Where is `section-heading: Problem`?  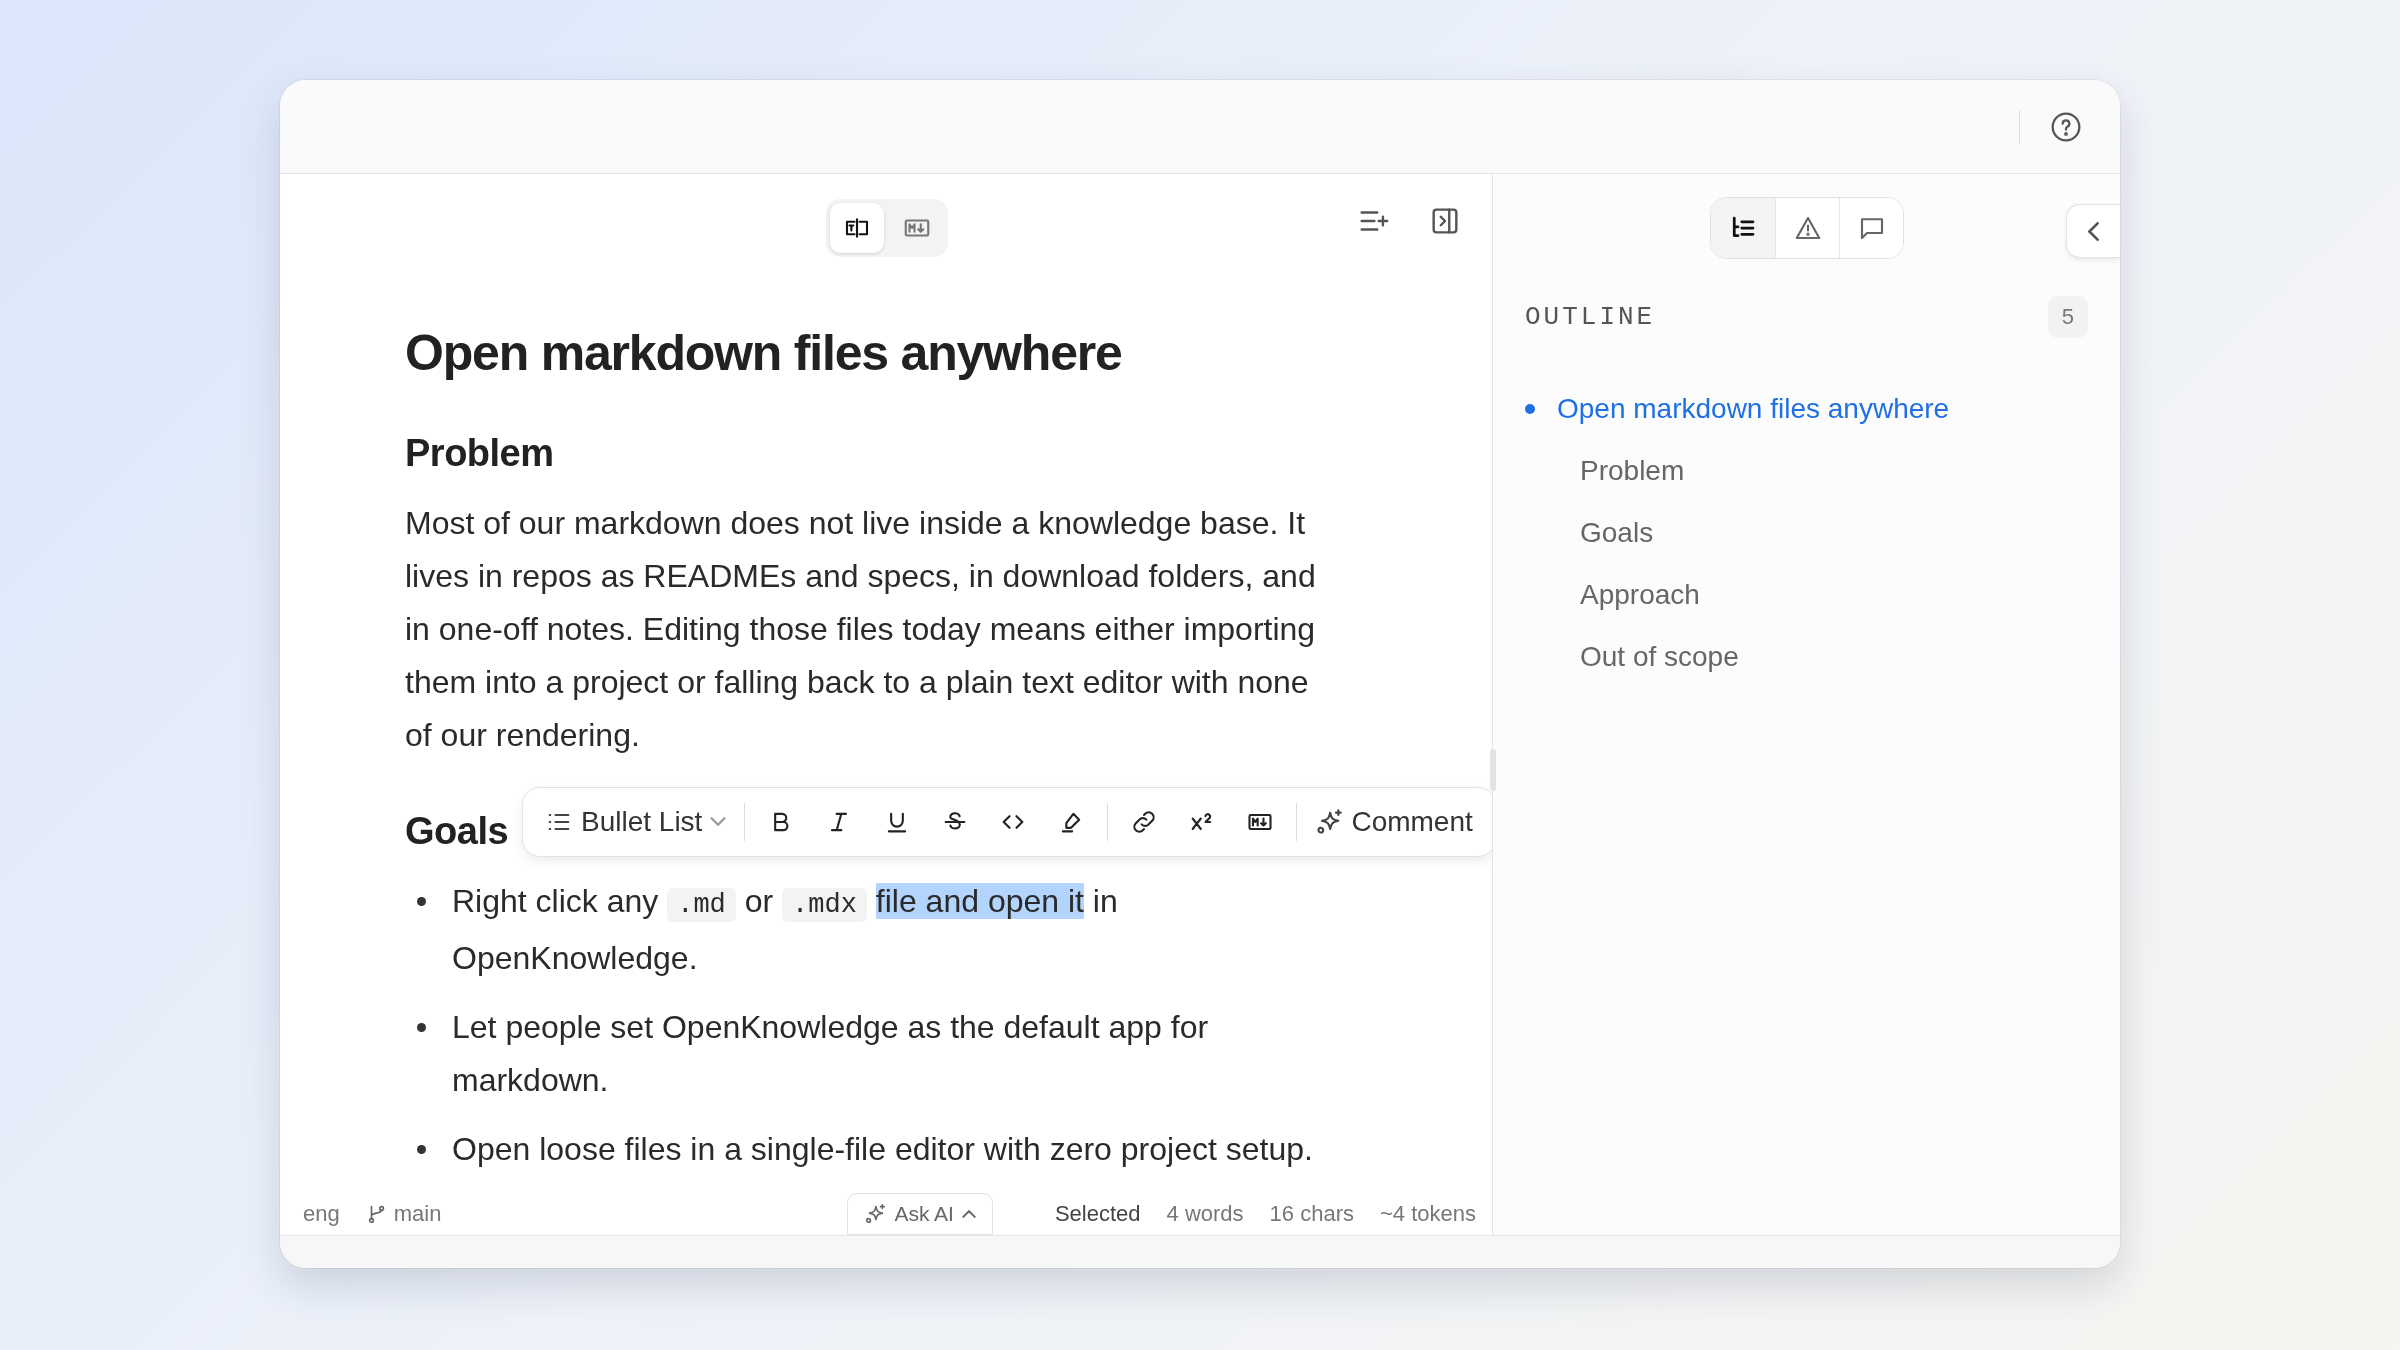
section-heading: Problem is located at coordinates (479, 453).